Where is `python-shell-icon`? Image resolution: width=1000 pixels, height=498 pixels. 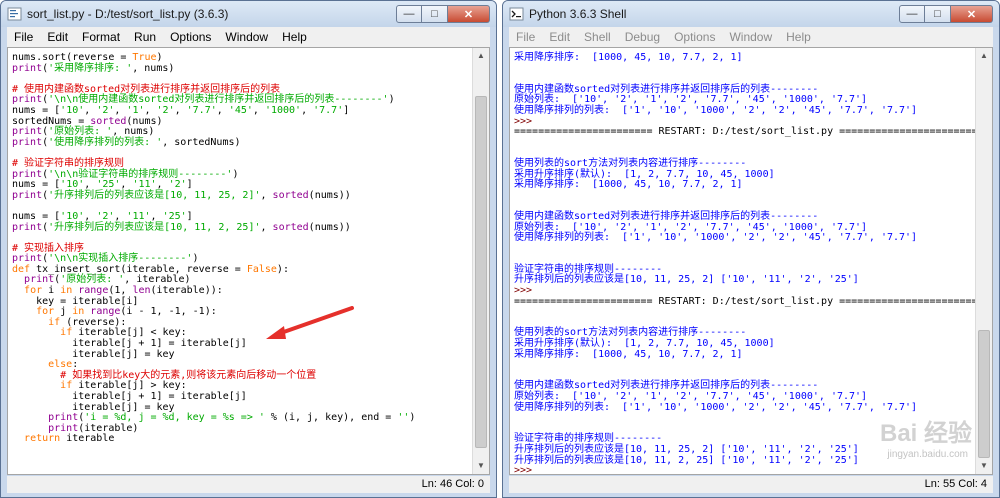 python-shell-icon is located at coordinates (516, 14).